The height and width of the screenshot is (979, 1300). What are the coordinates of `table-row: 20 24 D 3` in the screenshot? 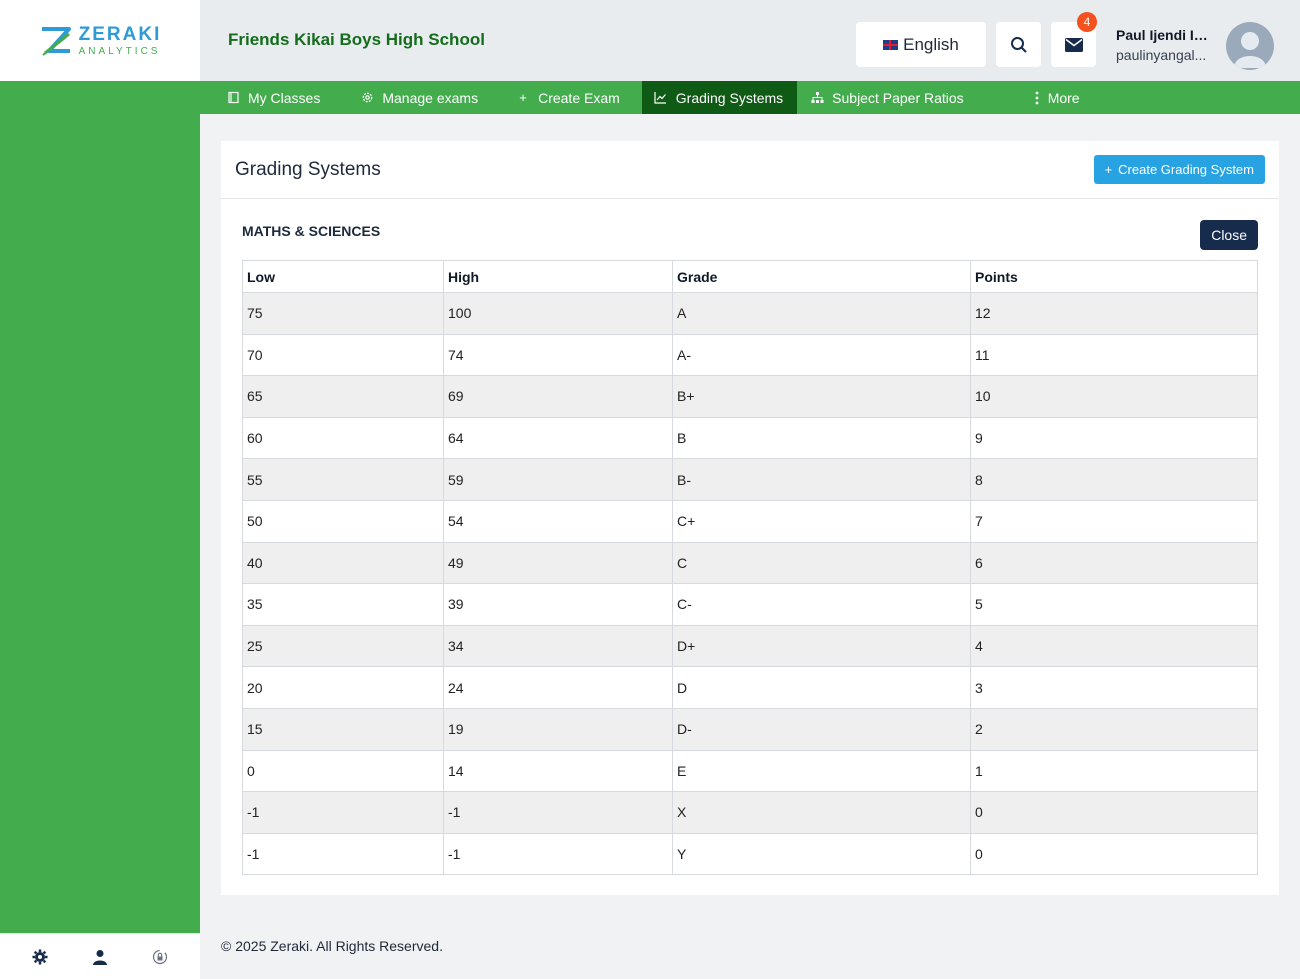 It's located at (750, 687).